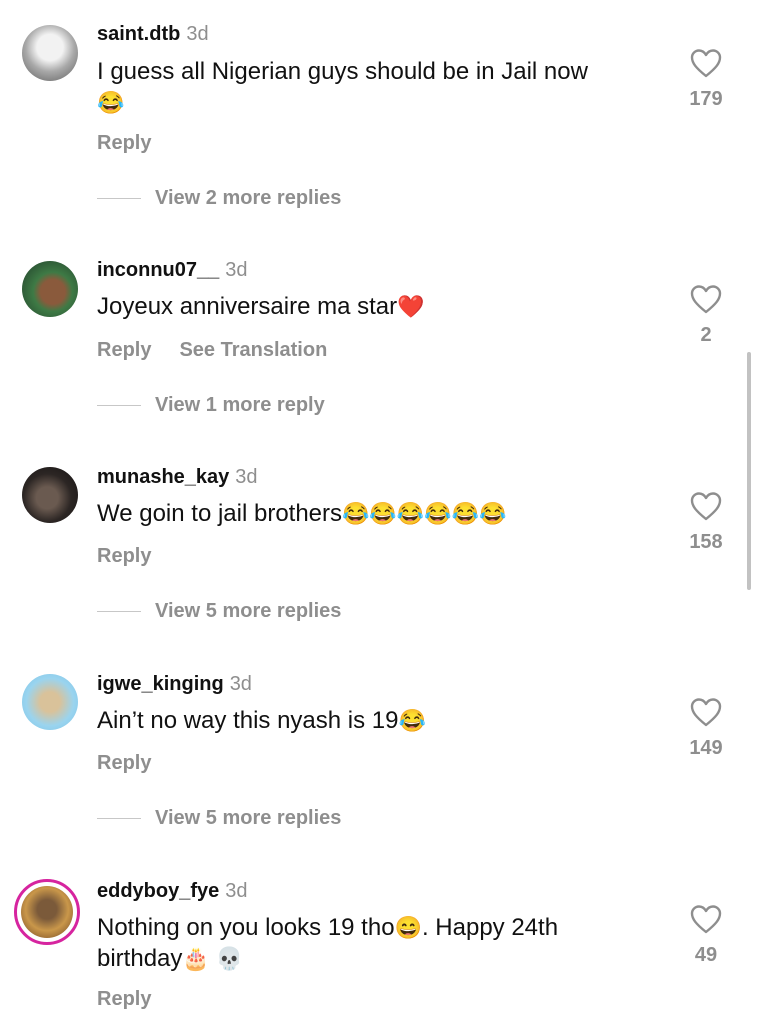  I want to click on like-count: 158, so click(706, 542).